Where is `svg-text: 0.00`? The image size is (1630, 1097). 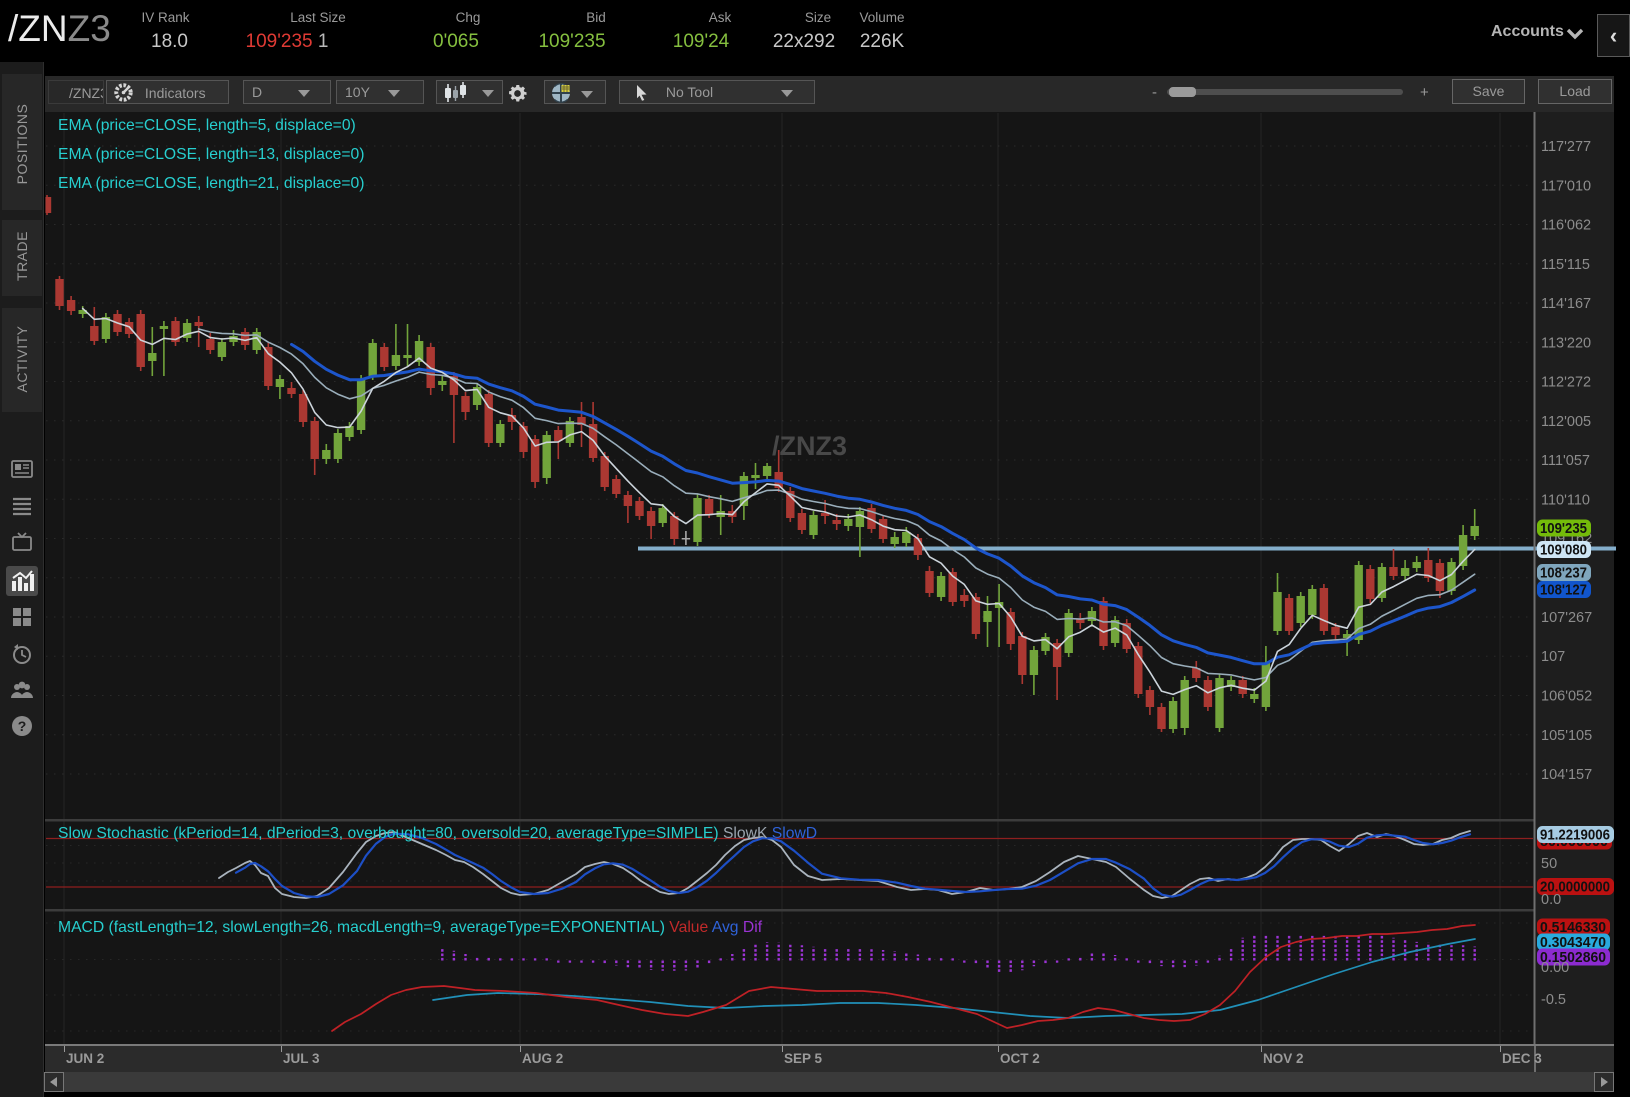
svg-text: 0.00 is located at coordinates (1555, 968).